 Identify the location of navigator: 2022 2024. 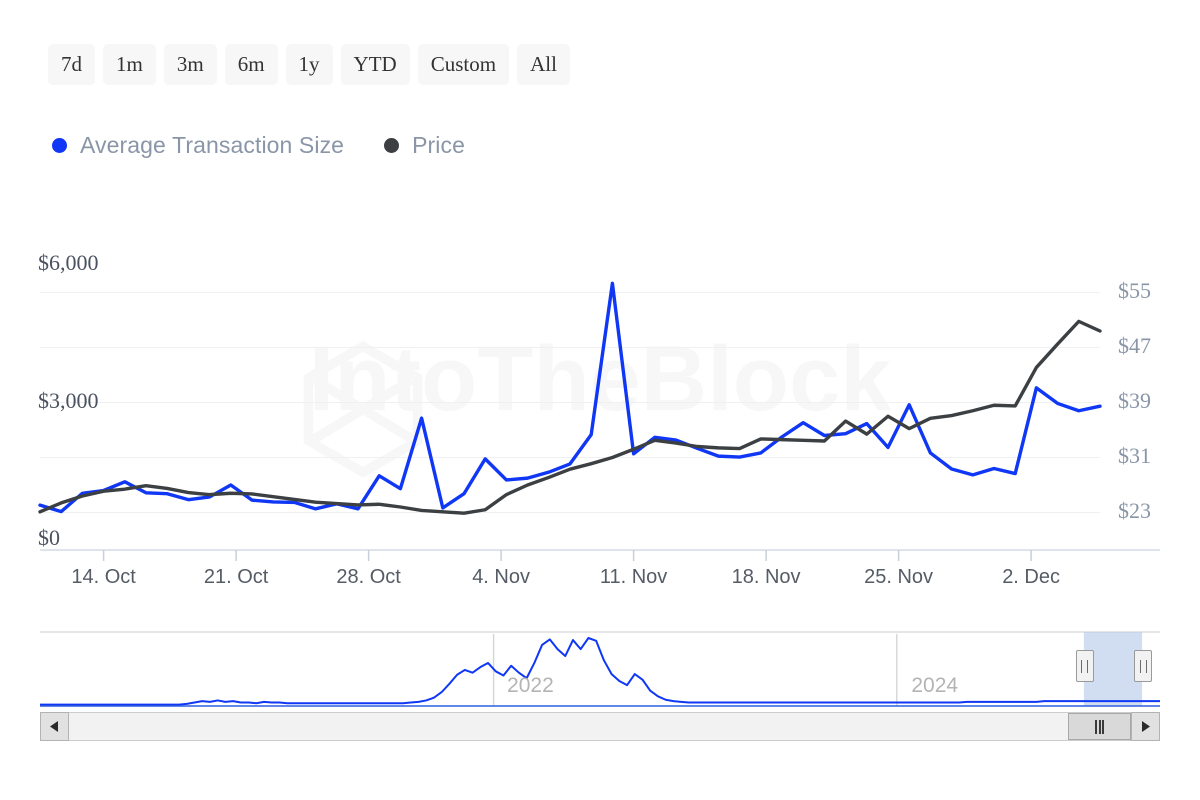
(600, 669).